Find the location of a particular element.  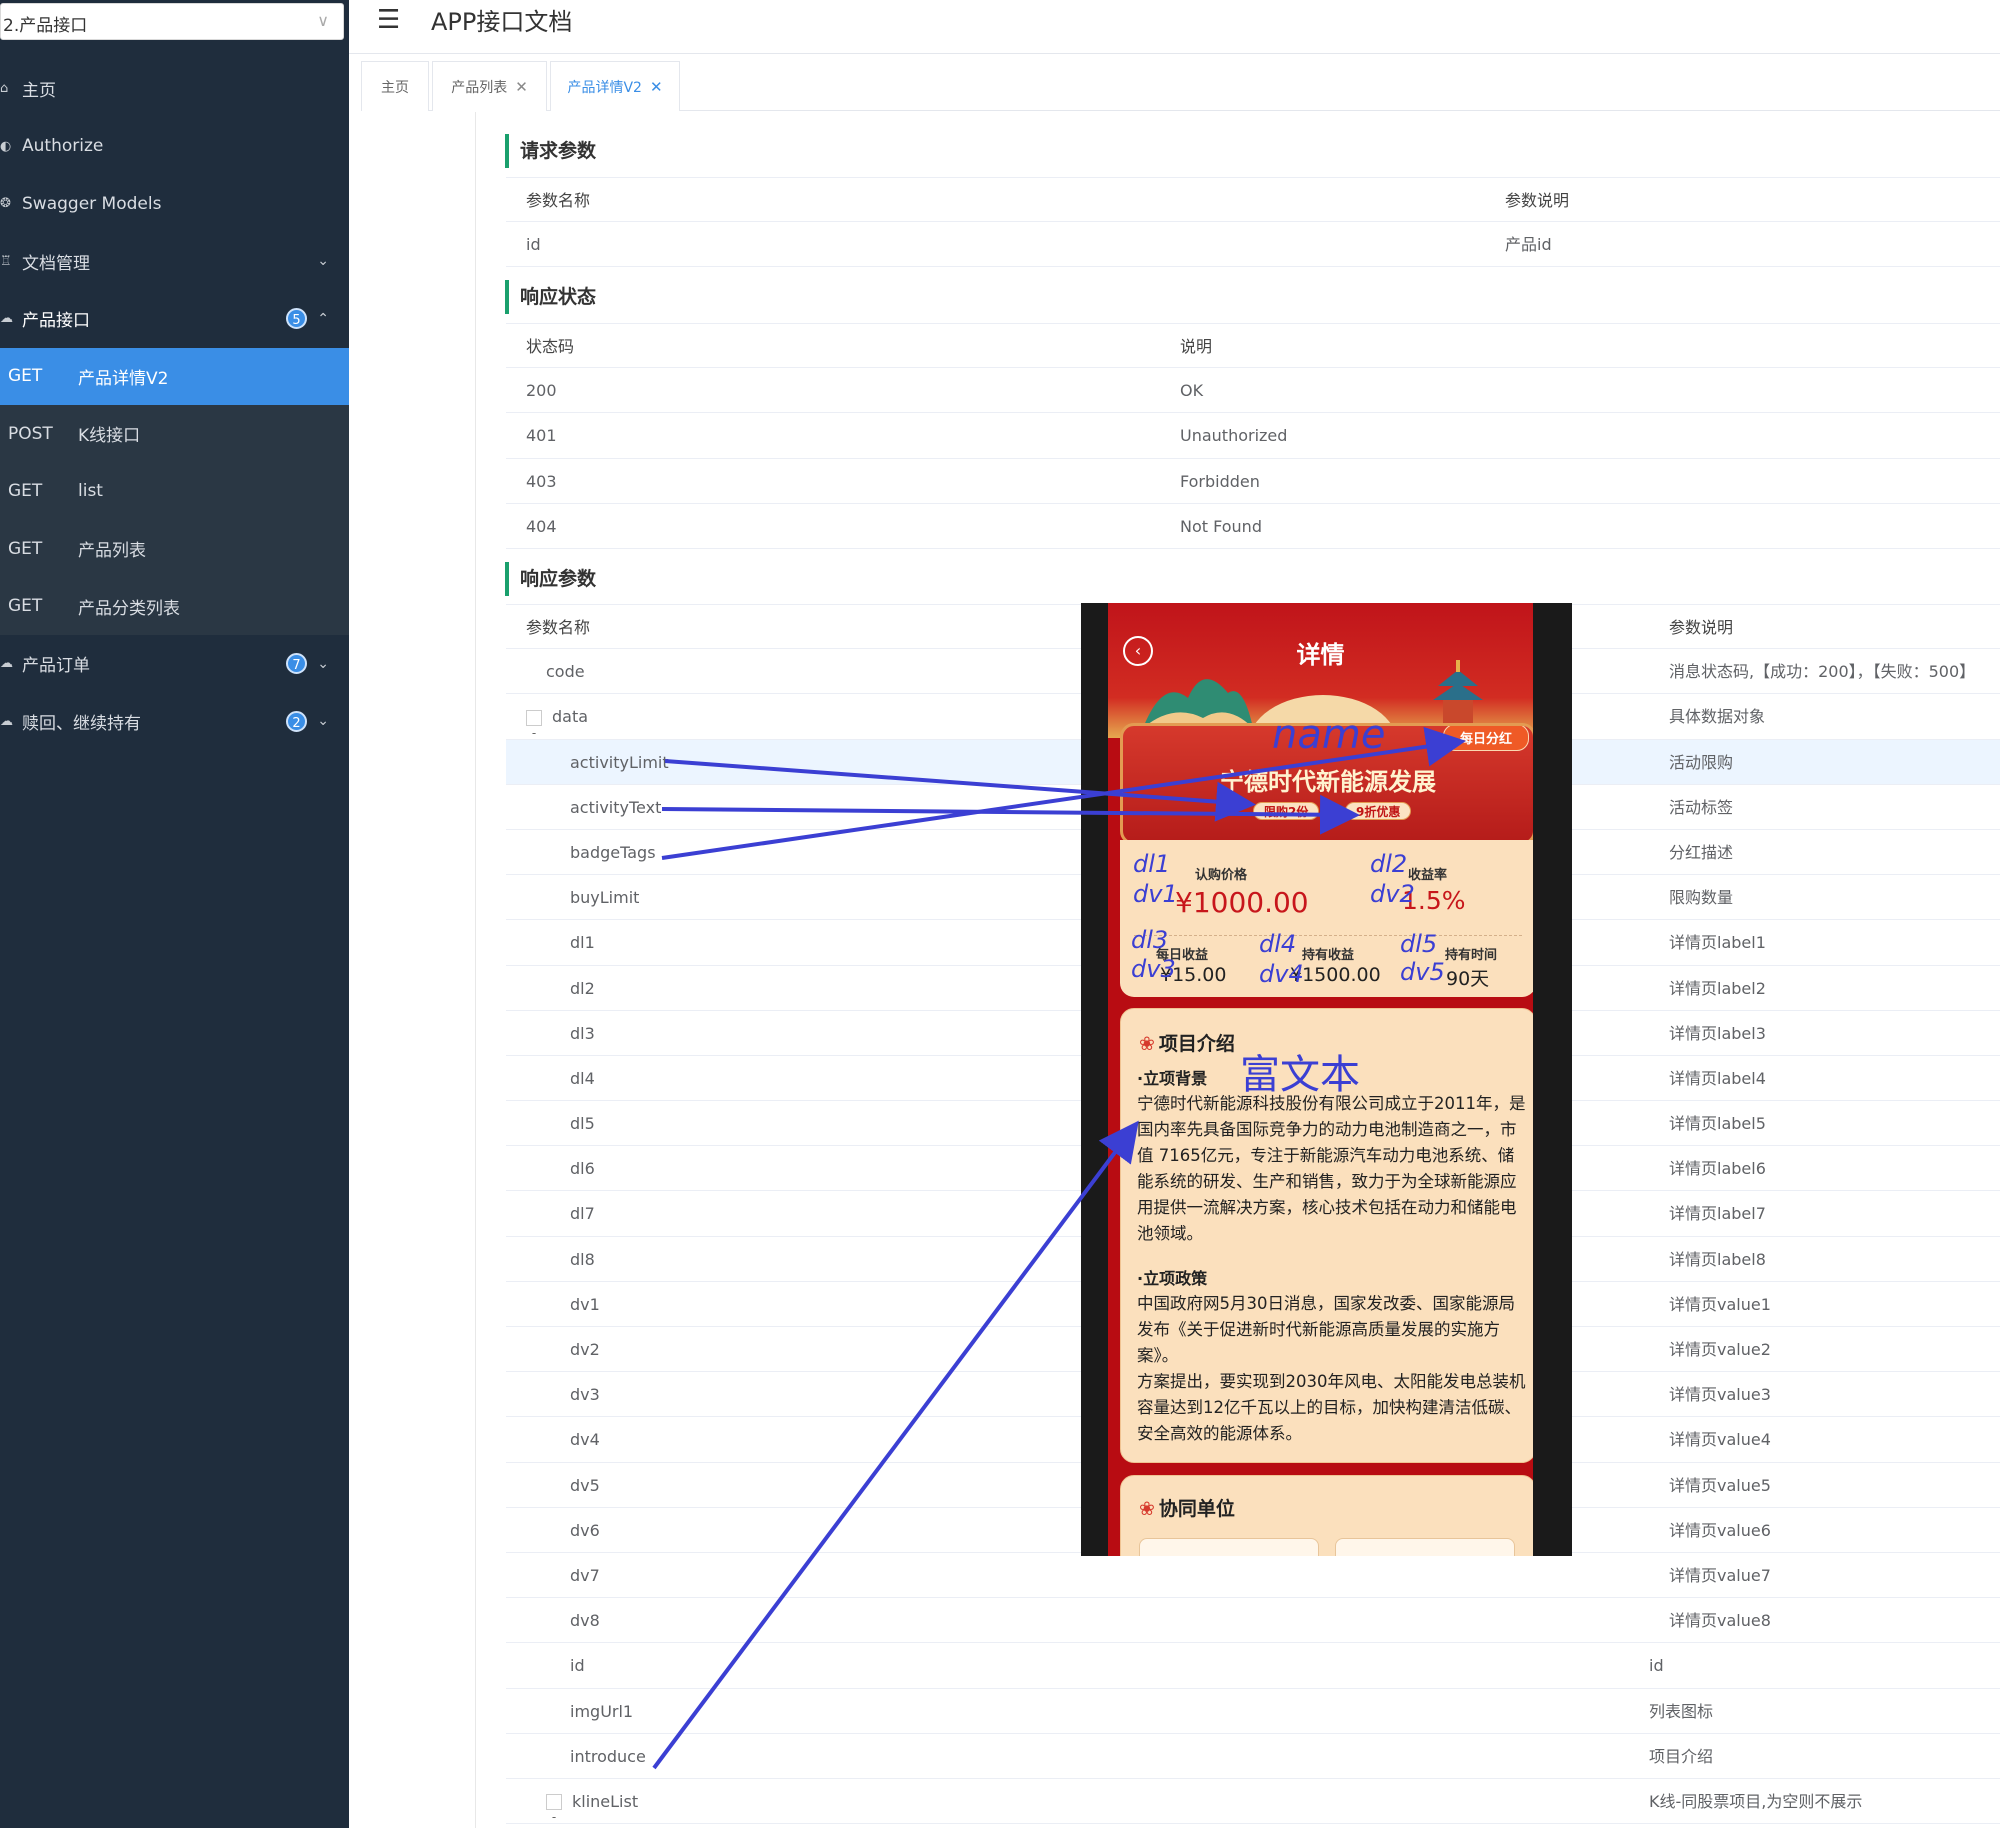

sidebar-item-product-order: ☁ 产品订单 7 ⌄ is located at coordinates (174, 664).